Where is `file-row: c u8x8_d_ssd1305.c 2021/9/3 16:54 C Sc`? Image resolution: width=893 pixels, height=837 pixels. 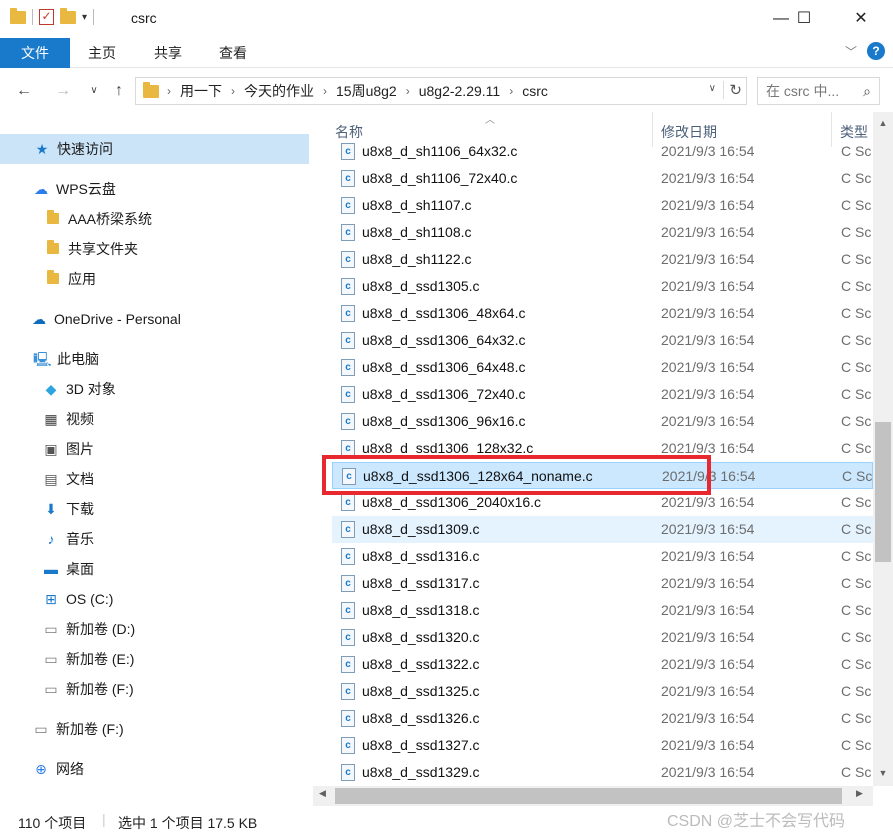 file-row: c u8x8_d_ssd1305.c 2021/9/3 16:54 C Sc is located at coordinates (602, 286).